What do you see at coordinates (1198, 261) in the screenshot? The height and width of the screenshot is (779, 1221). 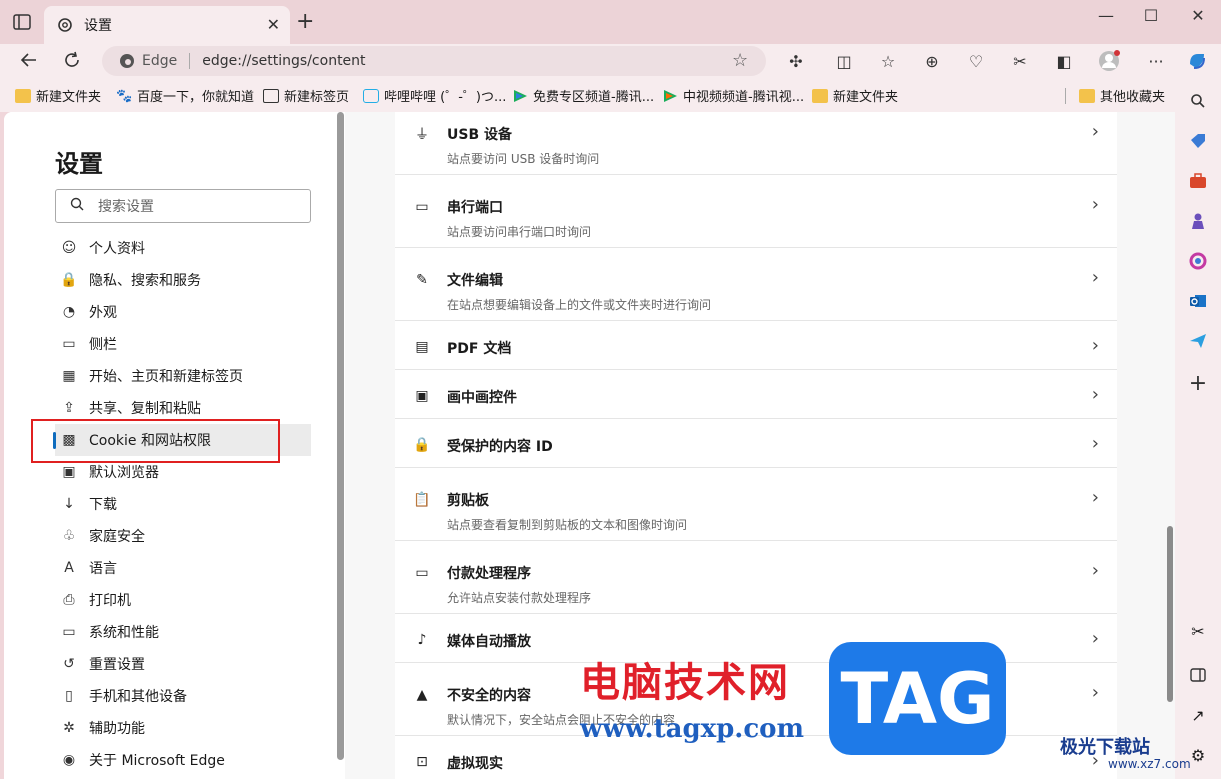 I see `office-icon` at bounding box center [1198, 261].